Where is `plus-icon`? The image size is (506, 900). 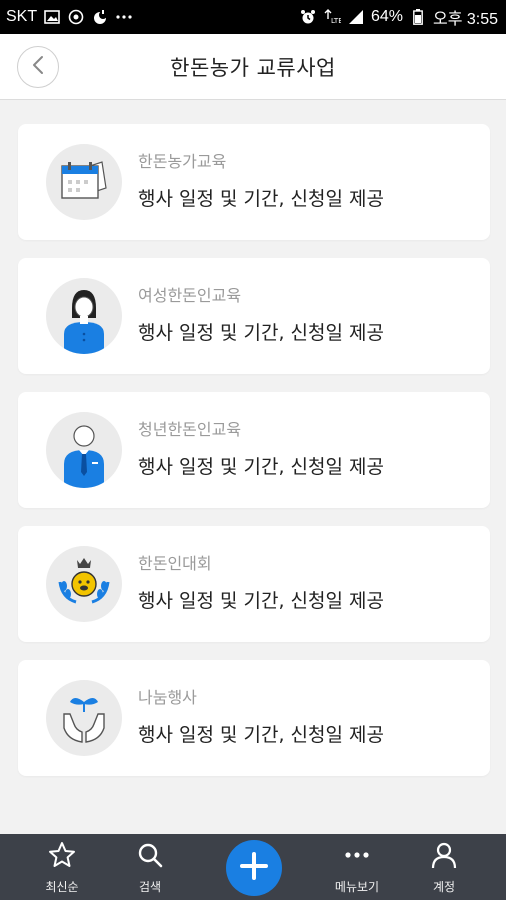
plus-icon is located at coordinates (254, 868).